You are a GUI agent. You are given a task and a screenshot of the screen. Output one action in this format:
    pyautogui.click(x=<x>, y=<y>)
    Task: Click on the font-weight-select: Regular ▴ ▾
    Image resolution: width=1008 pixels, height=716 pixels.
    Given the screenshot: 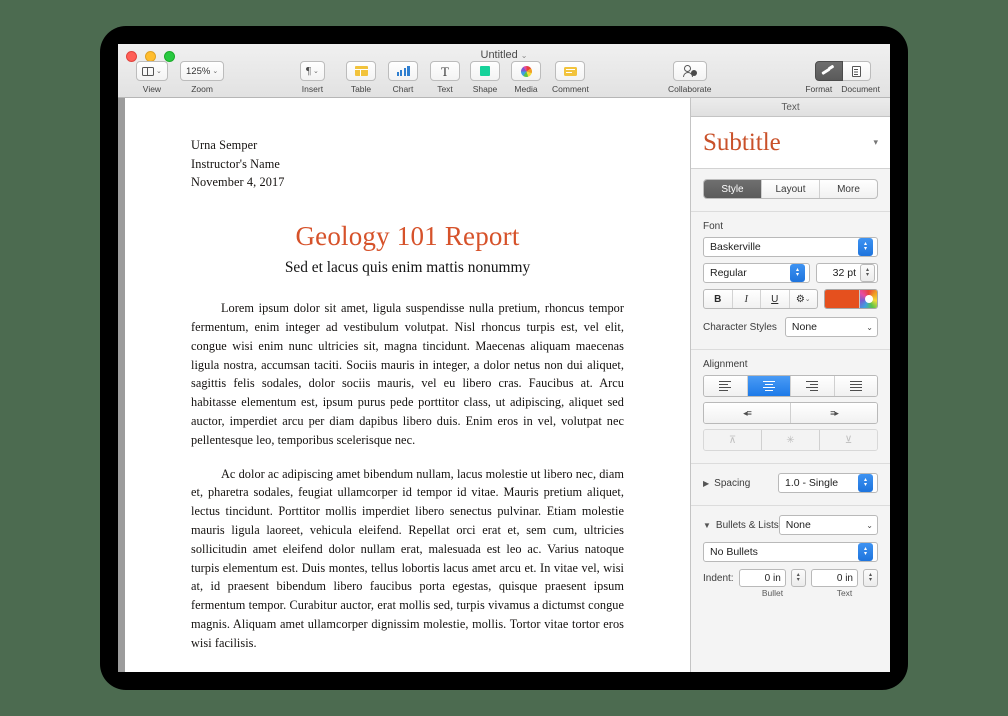 What is the action you would take?
    pyautogui.click(x=756, y=273)
    